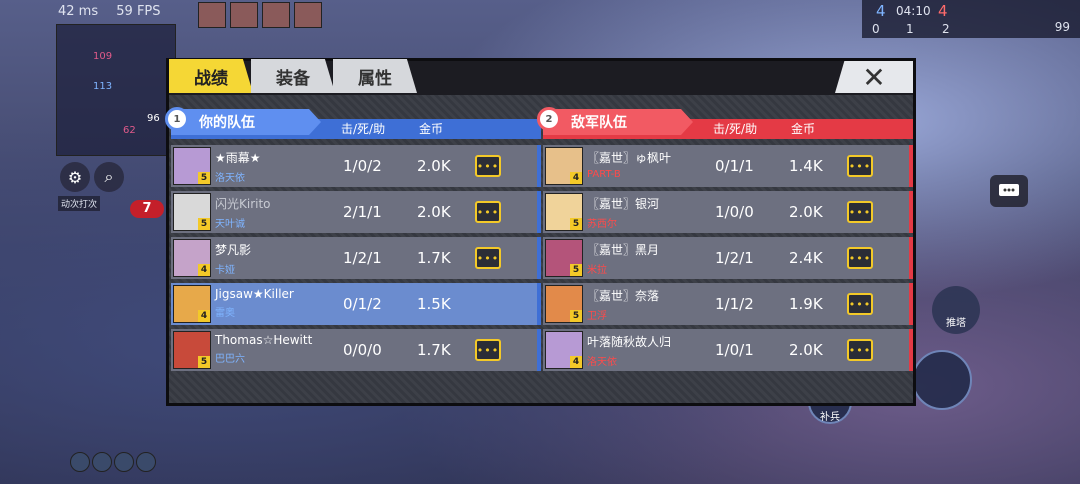 The image size is (1080, 484). What do you see at coordinates (177, 119) in the screenshot?
I see `team-star-icon: 1` at bounding box center [177, 119].